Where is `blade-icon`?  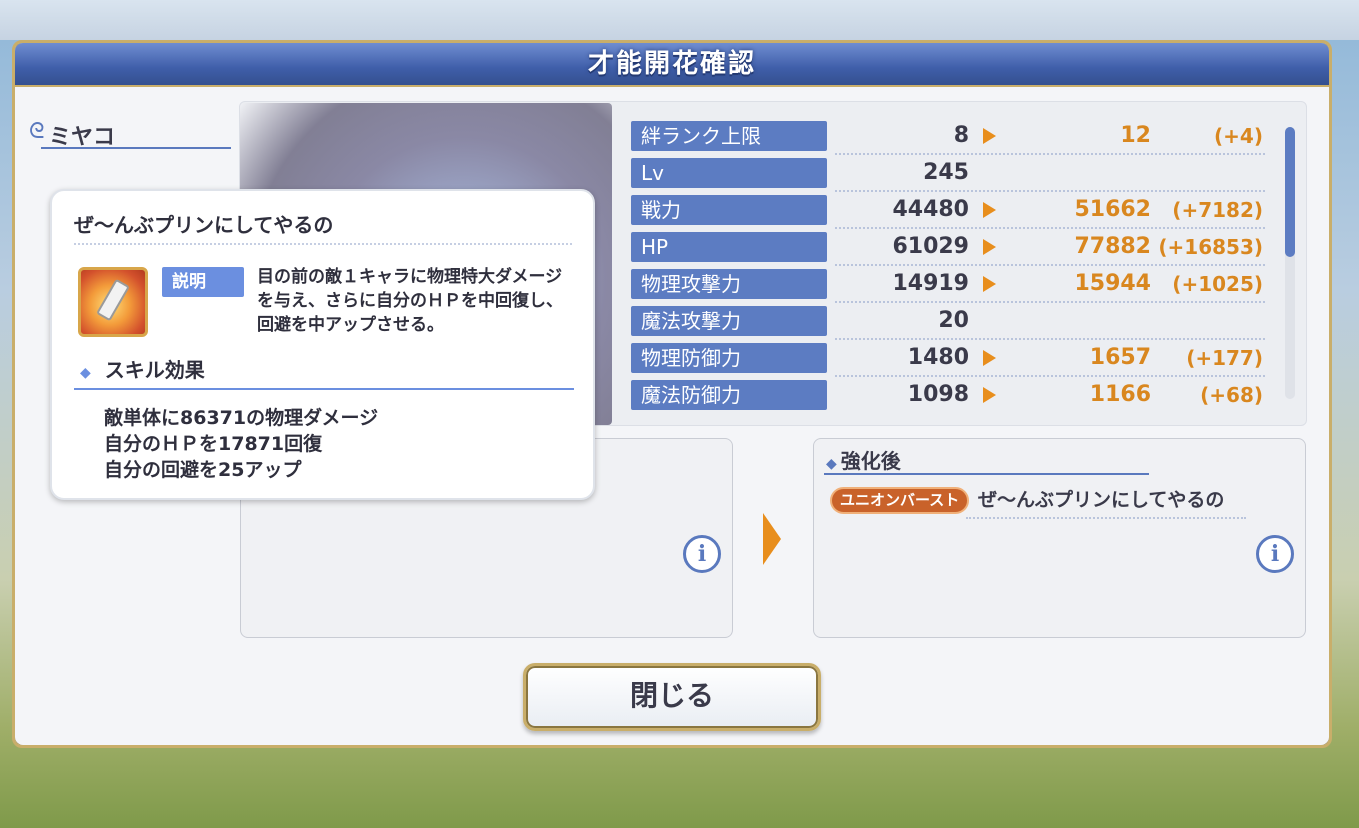 blade-icon is located at coordinates (113, 300).